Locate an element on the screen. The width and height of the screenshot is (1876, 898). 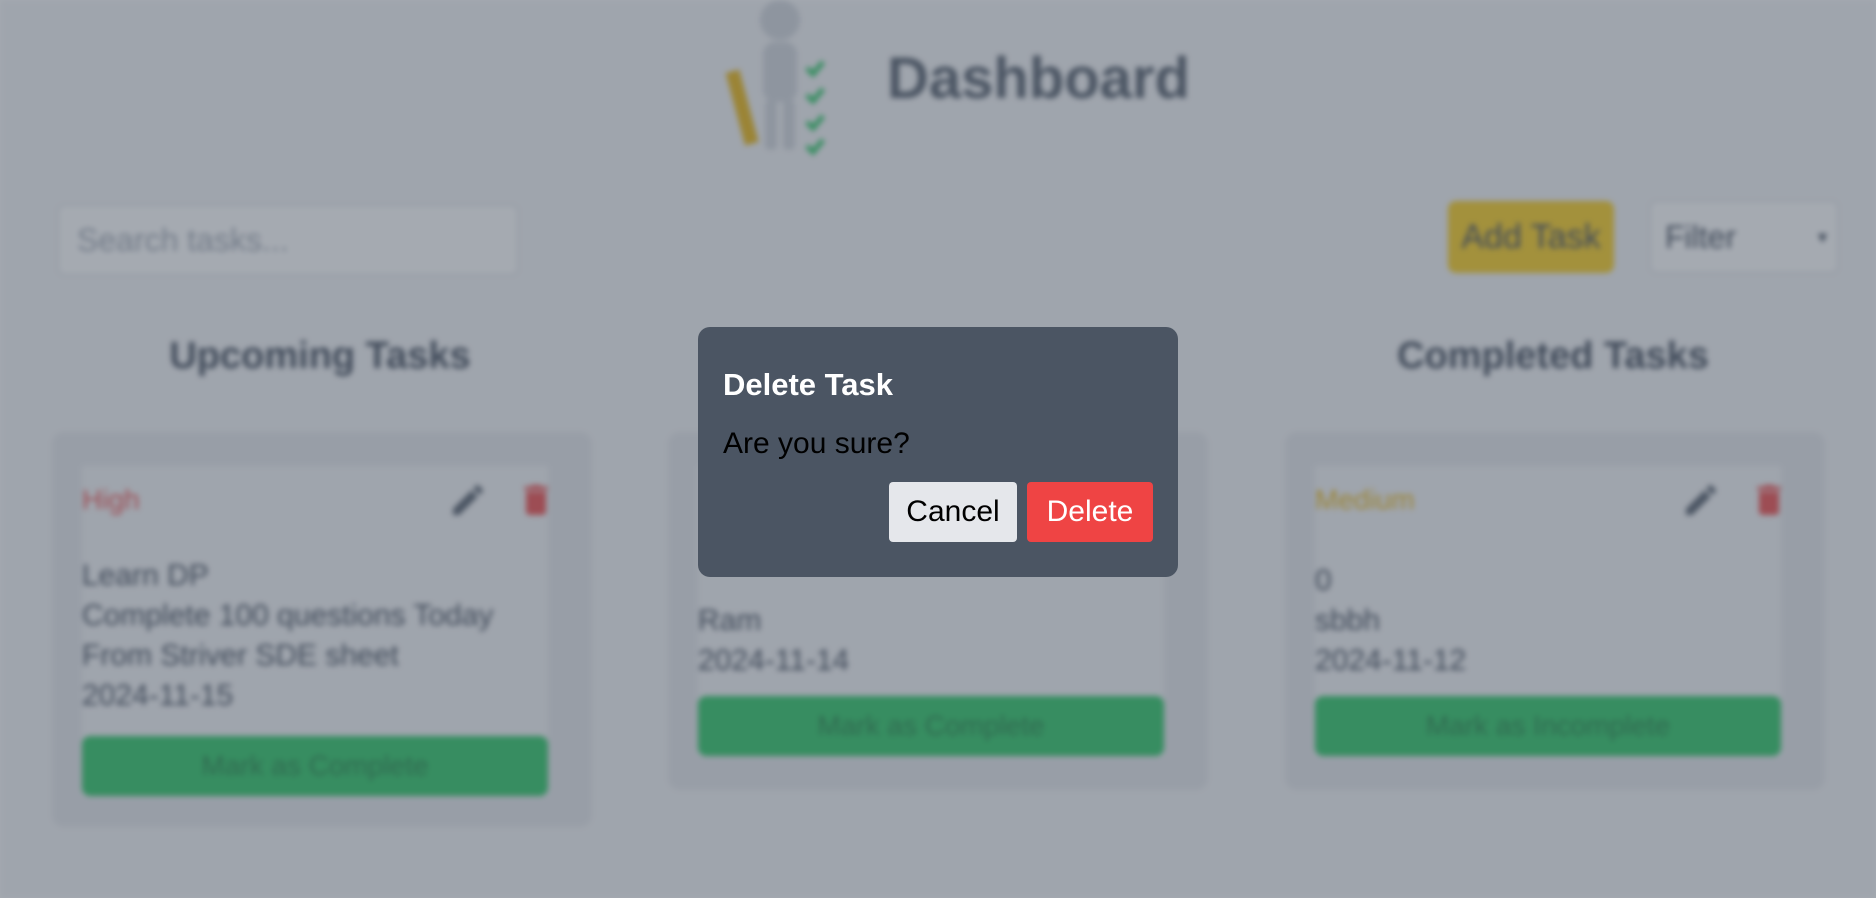
dialog-title: Delete Task is located at coordinates (808, 384).